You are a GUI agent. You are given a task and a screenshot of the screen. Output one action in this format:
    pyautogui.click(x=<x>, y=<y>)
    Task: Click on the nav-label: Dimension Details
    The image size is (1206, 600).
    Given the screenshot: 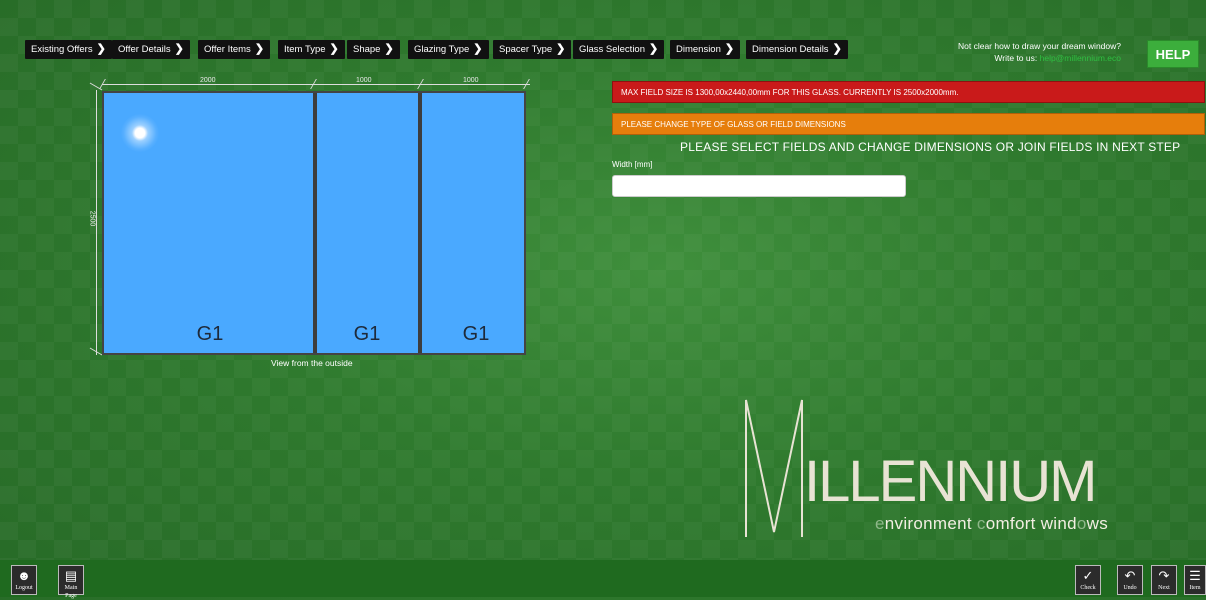 What is the action you would take?
    pyautogui.click(x=790, y=49)
    